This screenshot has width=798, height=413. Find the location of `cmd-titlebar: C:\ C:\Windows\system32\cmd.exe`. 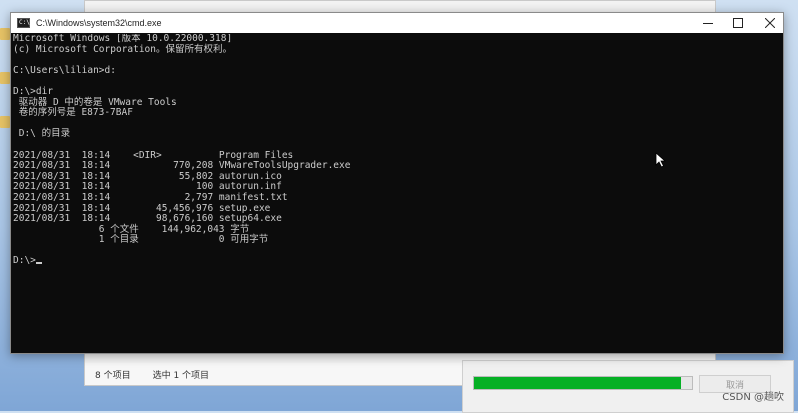

cmd-titlebar: C:\ C:\Windows\system32\cmd.exe is located at coordinates (397, 23).